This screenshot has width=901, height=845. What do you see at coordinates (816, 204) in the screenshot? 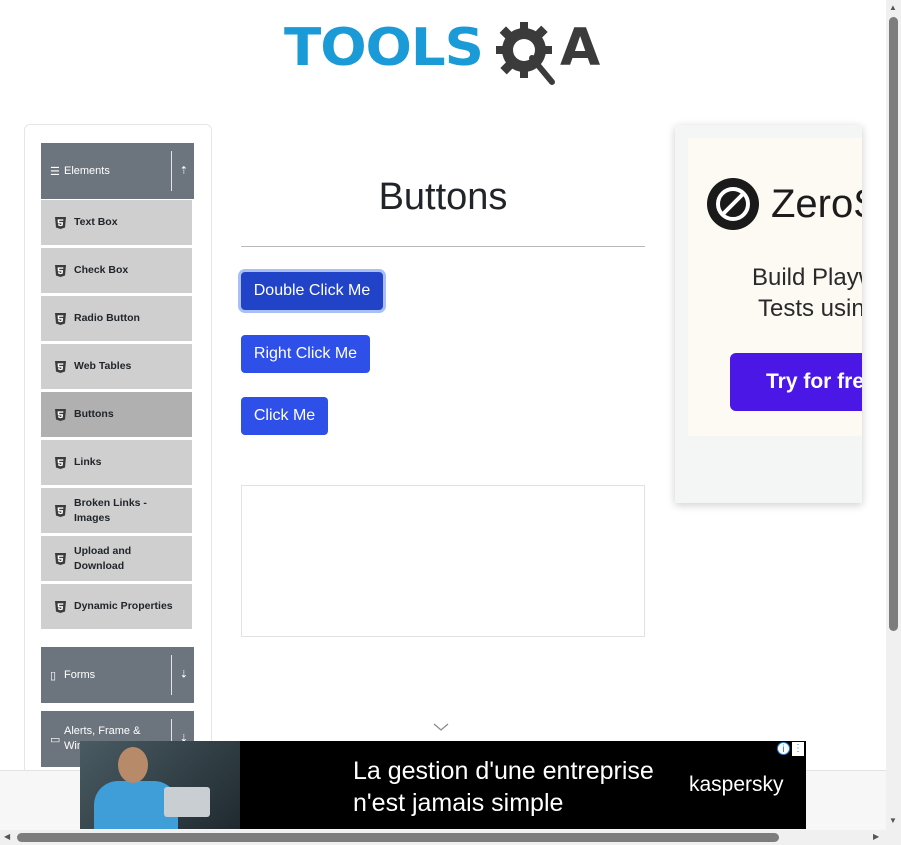
I see `ad-brand: ZeroS` at bounding box center [816, 204].